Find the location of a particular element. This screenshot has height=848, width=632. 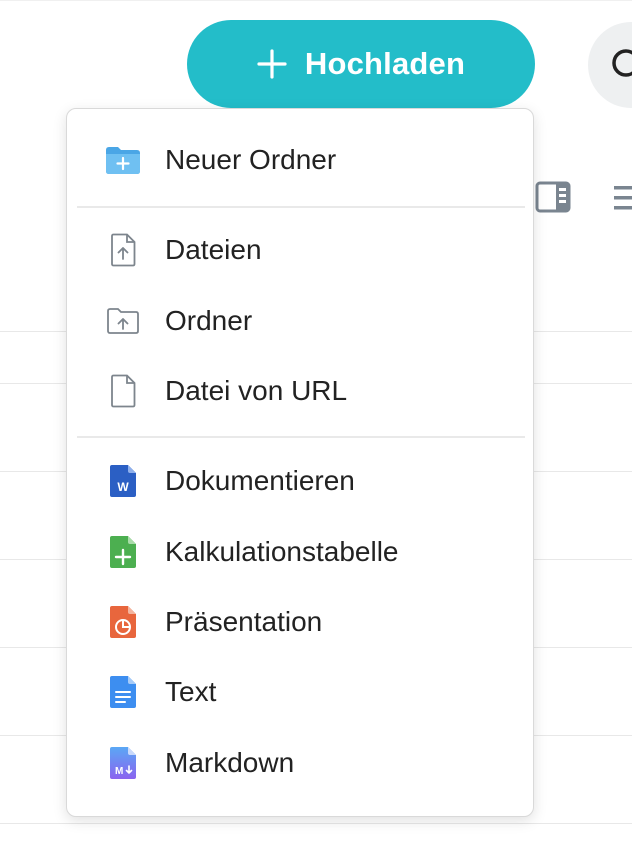

menu-item-label: Dokumentieren is located at coordinates (260, 480).